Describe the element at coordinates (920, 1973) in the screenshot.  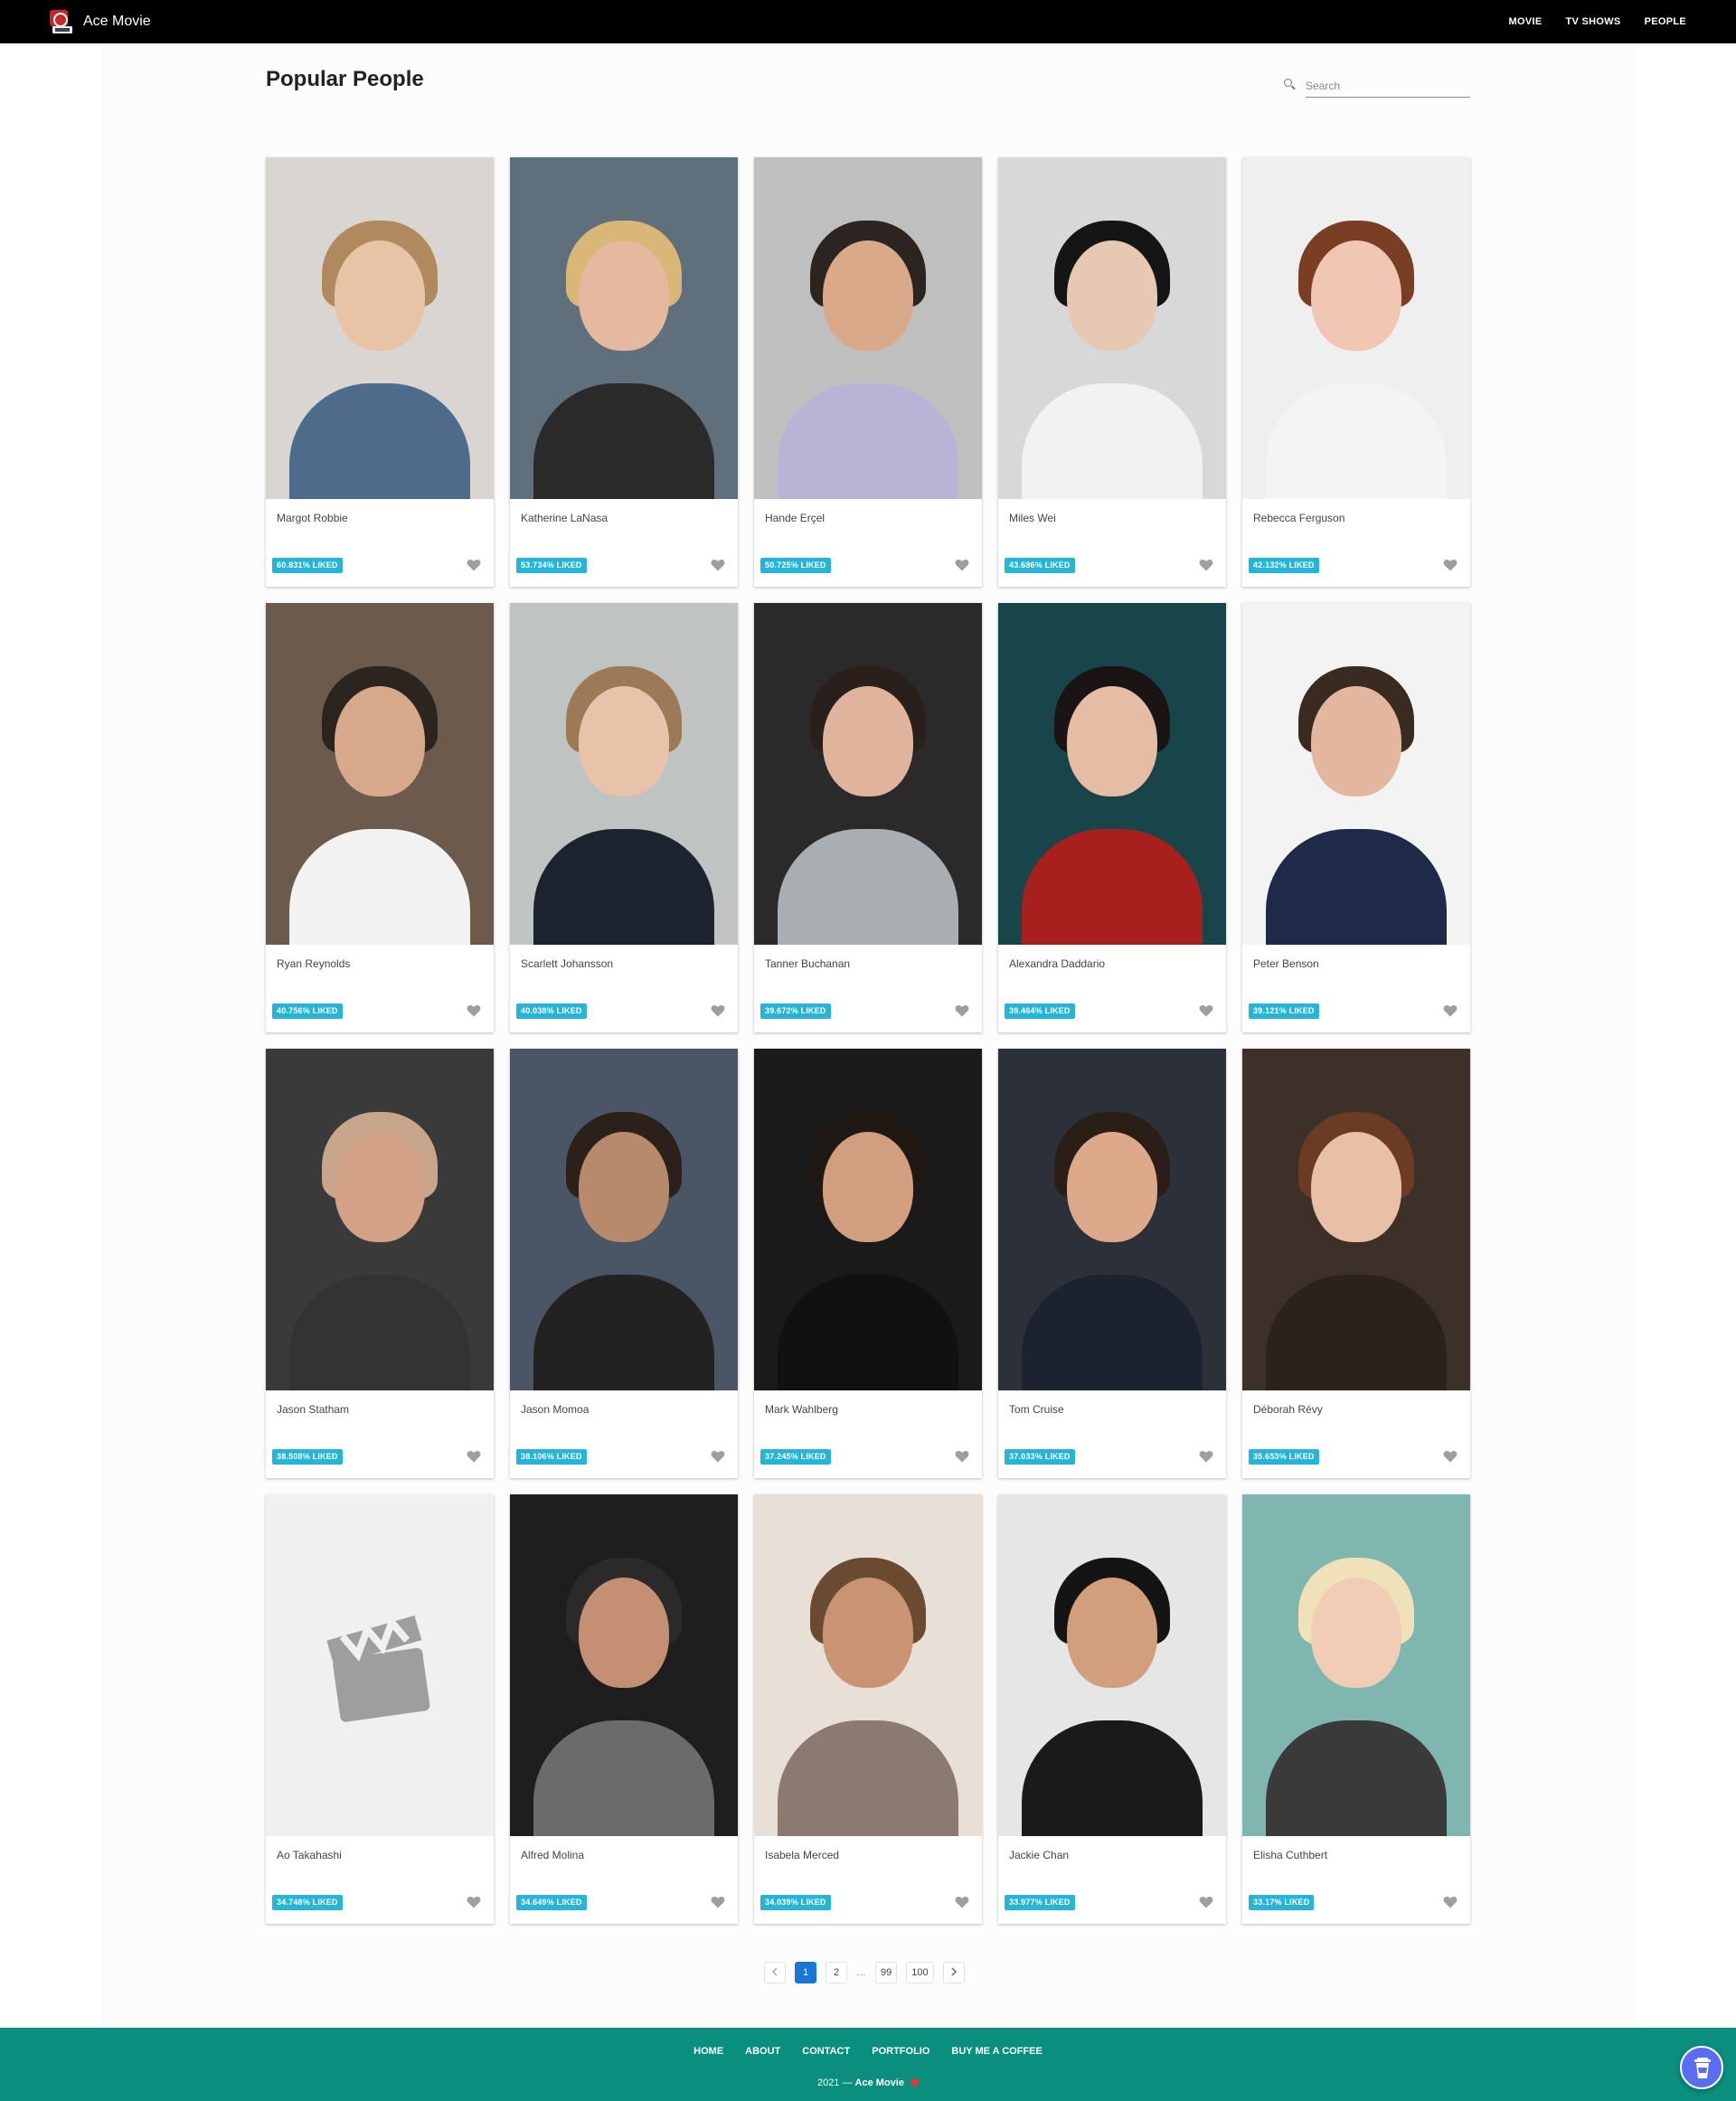
I see `page-button-100: 100` at that location.